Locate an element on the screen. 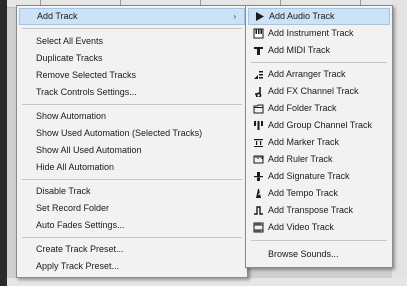 This screenshot has height=286, width=407. menu-item-label: Hide All Automation is located at coordinates (75, 167).